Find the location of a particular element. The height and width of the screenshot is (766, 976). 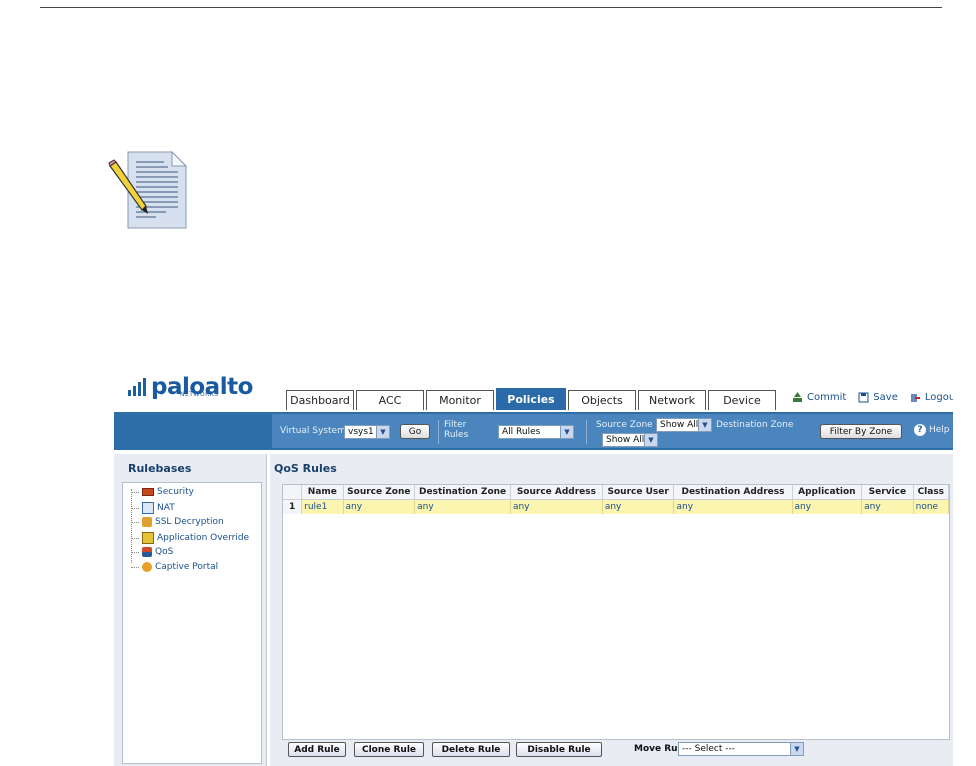

sidebar-item-label: NAT is located at coordinates (166, 508).